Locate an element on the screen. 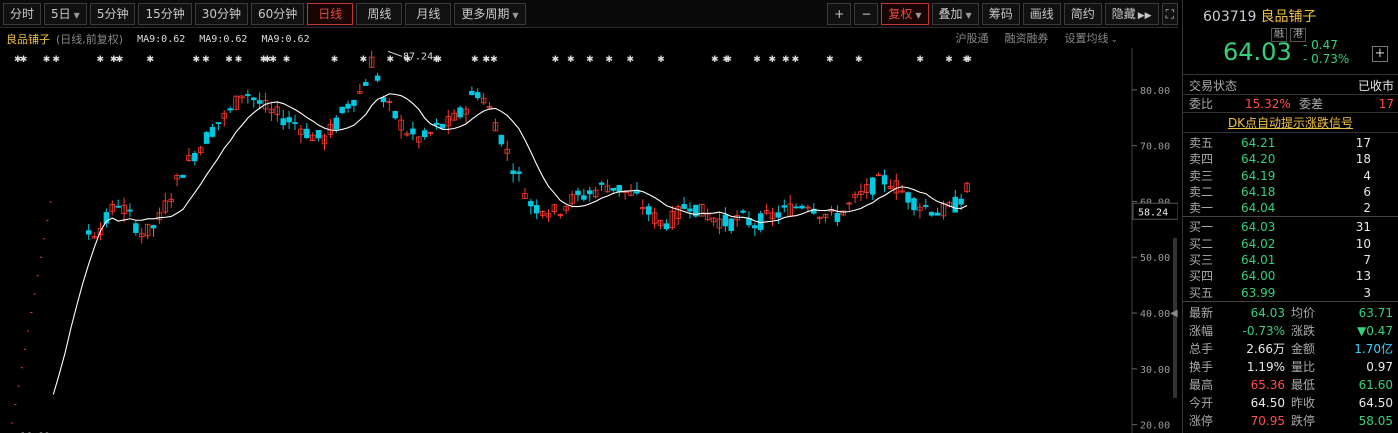  draw-button: 画线 is located at coordinates (1041, 14).